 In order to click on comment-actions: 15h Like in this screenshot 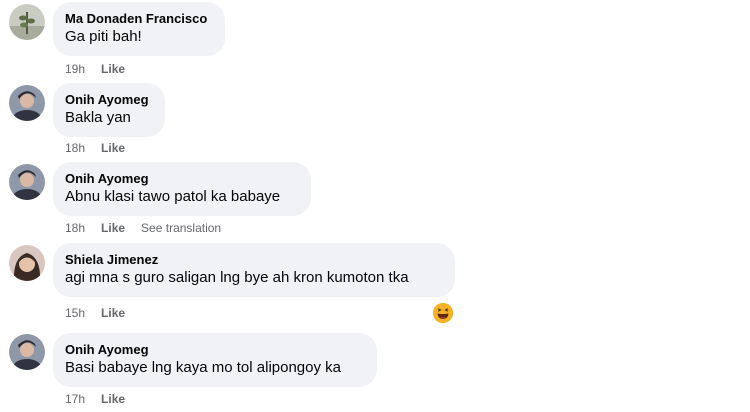, I will do `click(103, 313)`.